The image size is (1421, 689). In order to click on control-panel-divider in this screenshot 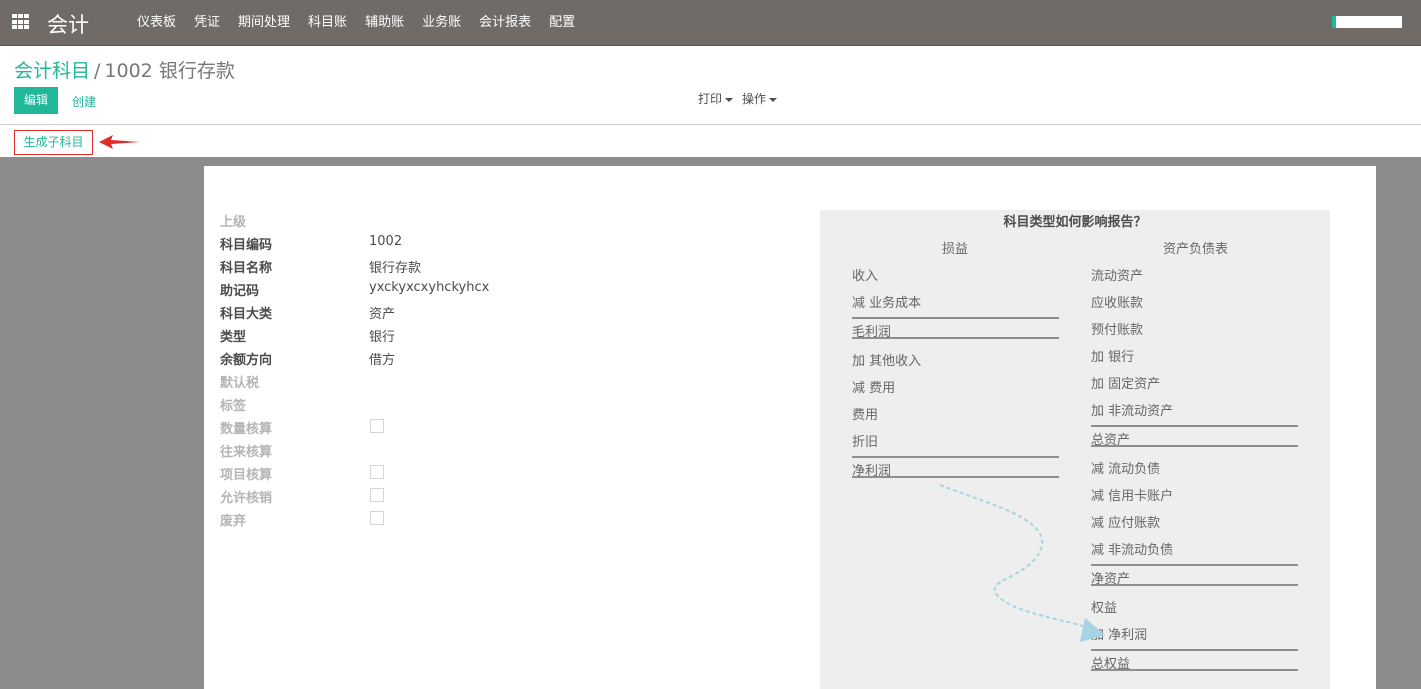, I will do `click(710, 124)`.